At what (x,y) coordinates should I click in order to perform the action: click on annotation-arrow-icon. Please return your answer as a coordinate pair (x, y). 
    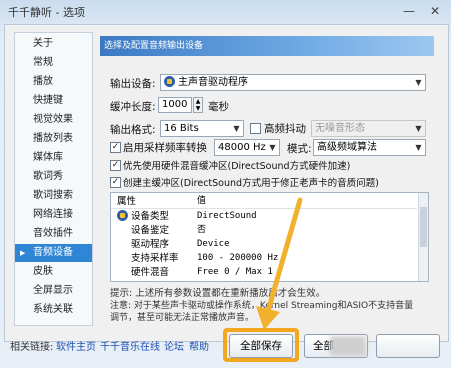
    Looking at the image, I should click on (279, 263).